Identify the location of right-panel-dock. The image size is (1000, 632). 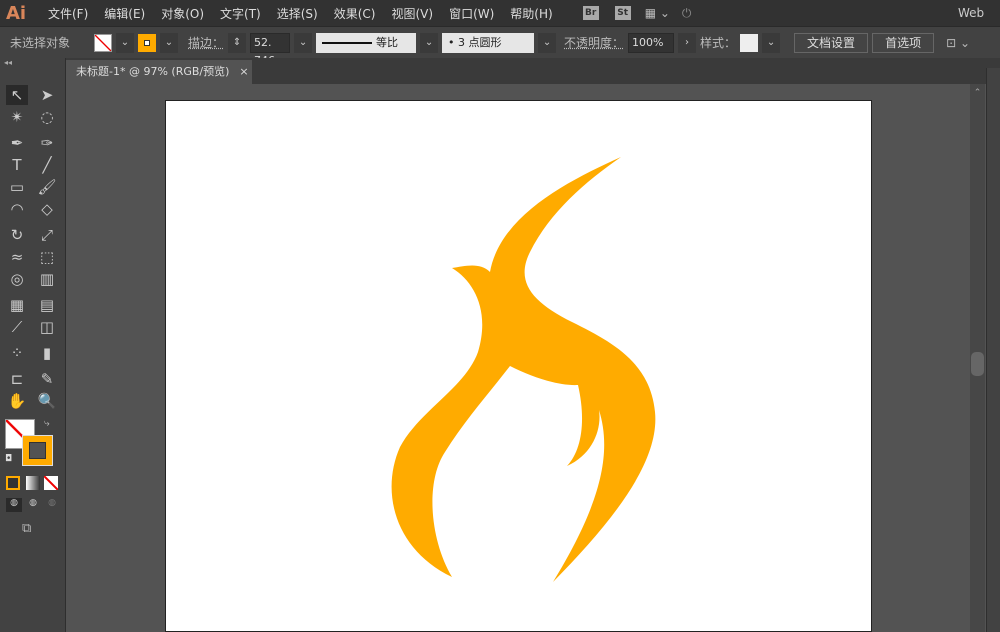
(993, 350).